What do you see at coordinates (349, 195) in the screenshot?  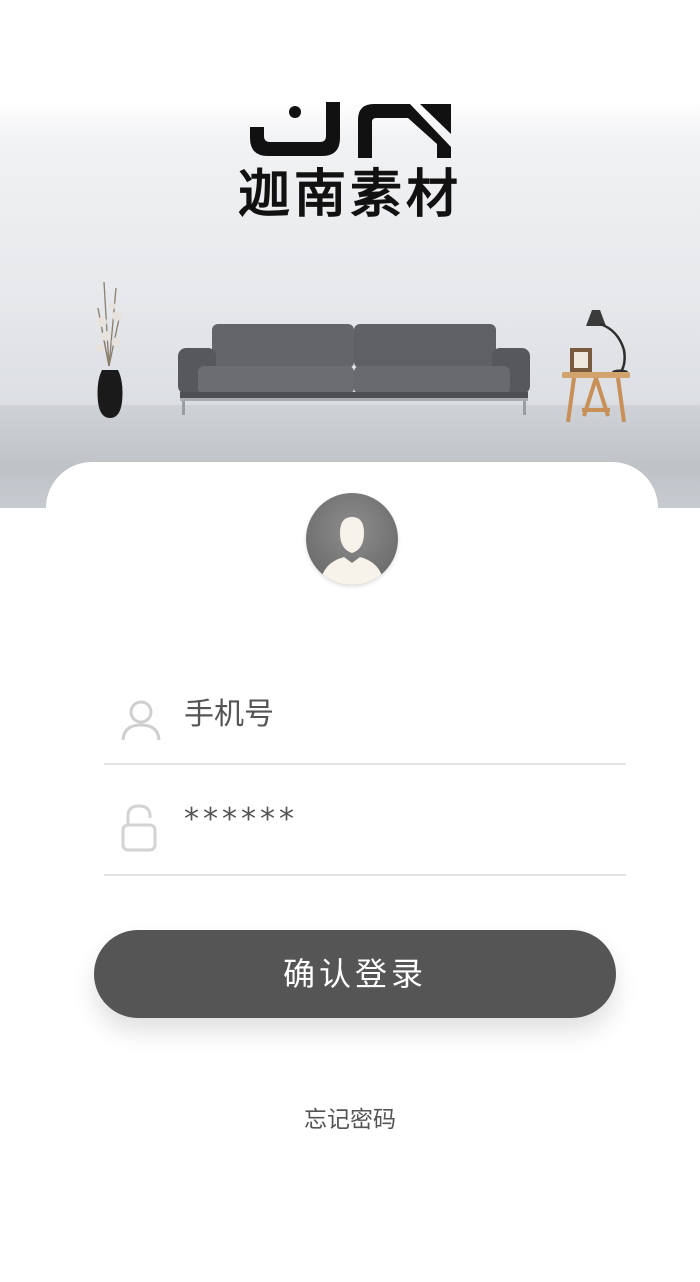 I see `brand-name: 迦南素材` at bounding box center [349, 195].